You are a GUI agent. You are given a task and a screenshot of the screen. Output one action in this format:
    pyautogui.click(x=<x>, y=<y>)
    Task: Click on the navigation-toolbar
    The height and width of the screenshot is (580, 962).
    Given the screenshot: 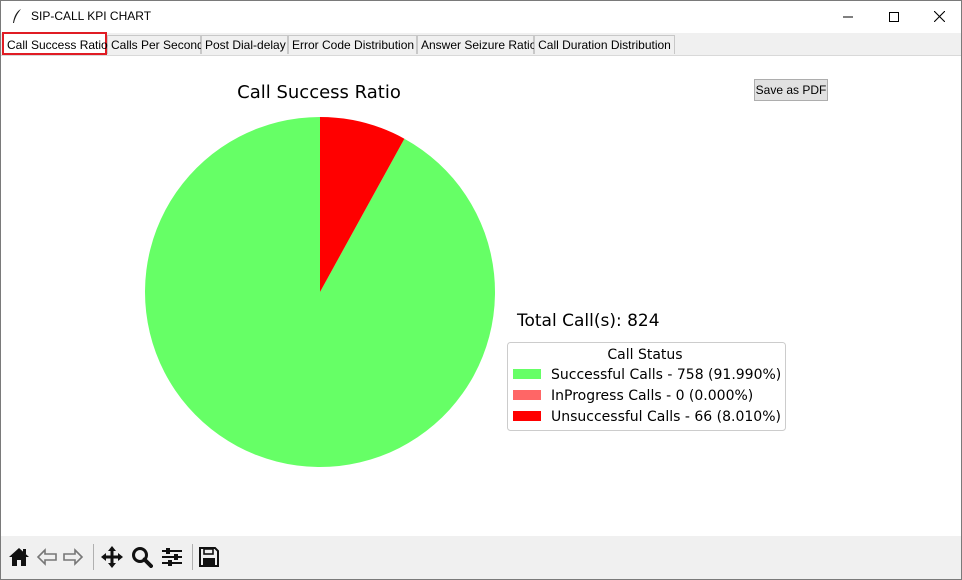 What is the action you would take?
    pyautogui.click(x=481, y=557)
    